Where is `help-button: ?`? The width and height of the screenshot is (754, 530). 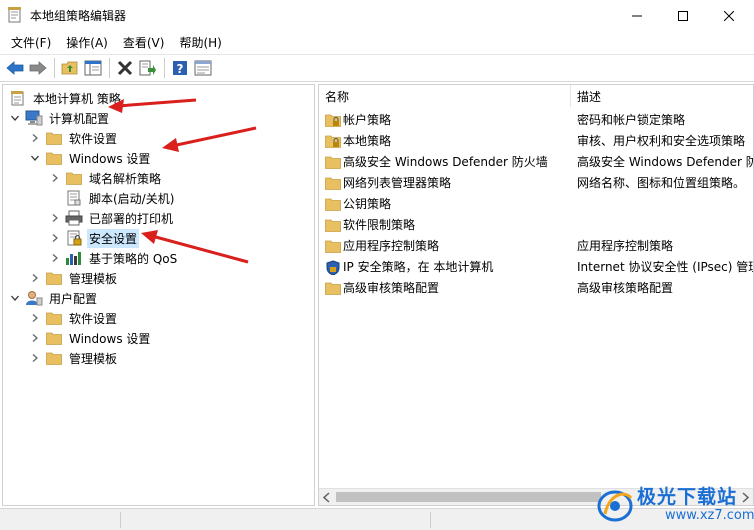 help-button: ? is located at coordinates (180, 68).